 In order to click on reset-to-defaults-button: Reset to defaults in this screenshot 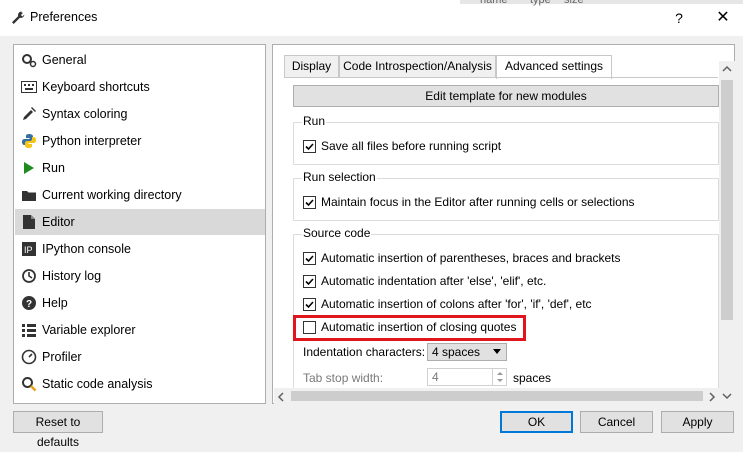, I will do `click(58, 430)`.